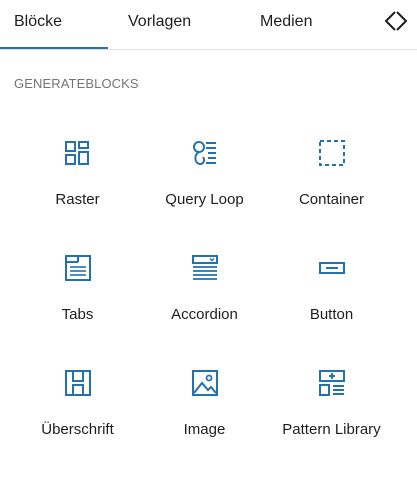 The height and width of the screenshot is (493, 417). Describe the element at coordinates (77, 314) in the screenshot. I see `block-label: Tabs` at that location.